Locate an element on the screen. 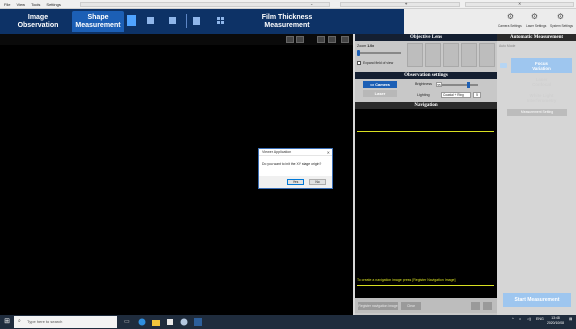 Image resolution: width=576 pixels, height=329 pixels. taskbar-clock: 13:48 2020/10/08 is located at coordinates (555, 321).